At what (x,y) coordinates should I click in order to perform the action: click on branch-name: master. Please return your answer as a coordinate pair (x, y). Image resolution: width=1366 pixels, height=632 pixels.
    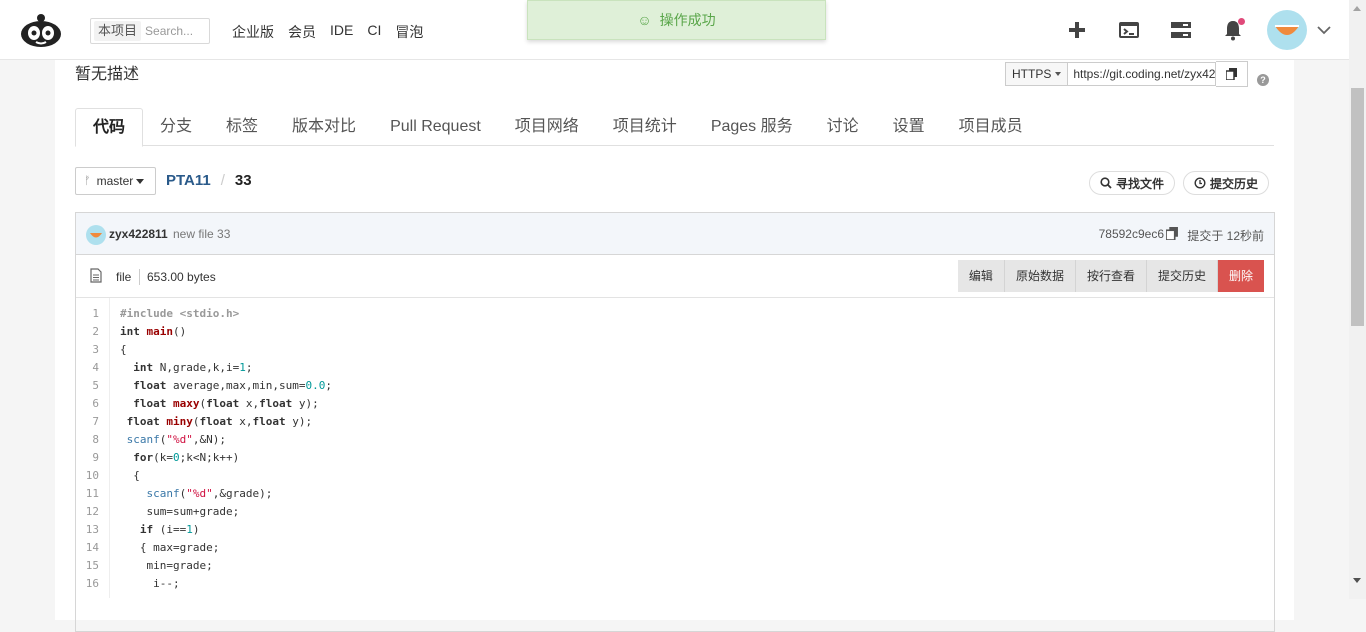
    Looking at the image, I should click on (115, 181).